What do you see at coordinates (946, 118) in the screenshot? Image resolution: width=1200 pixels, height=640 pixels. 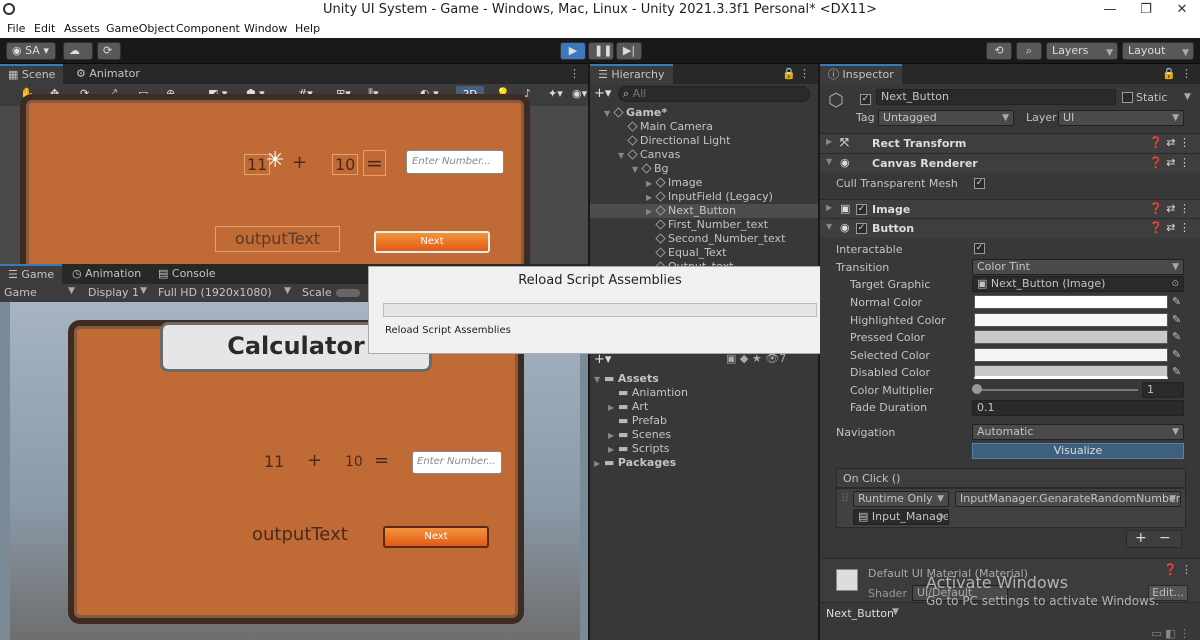 I see `tag-dropdown: Untagged ▼` at bounding box center [946, 118].